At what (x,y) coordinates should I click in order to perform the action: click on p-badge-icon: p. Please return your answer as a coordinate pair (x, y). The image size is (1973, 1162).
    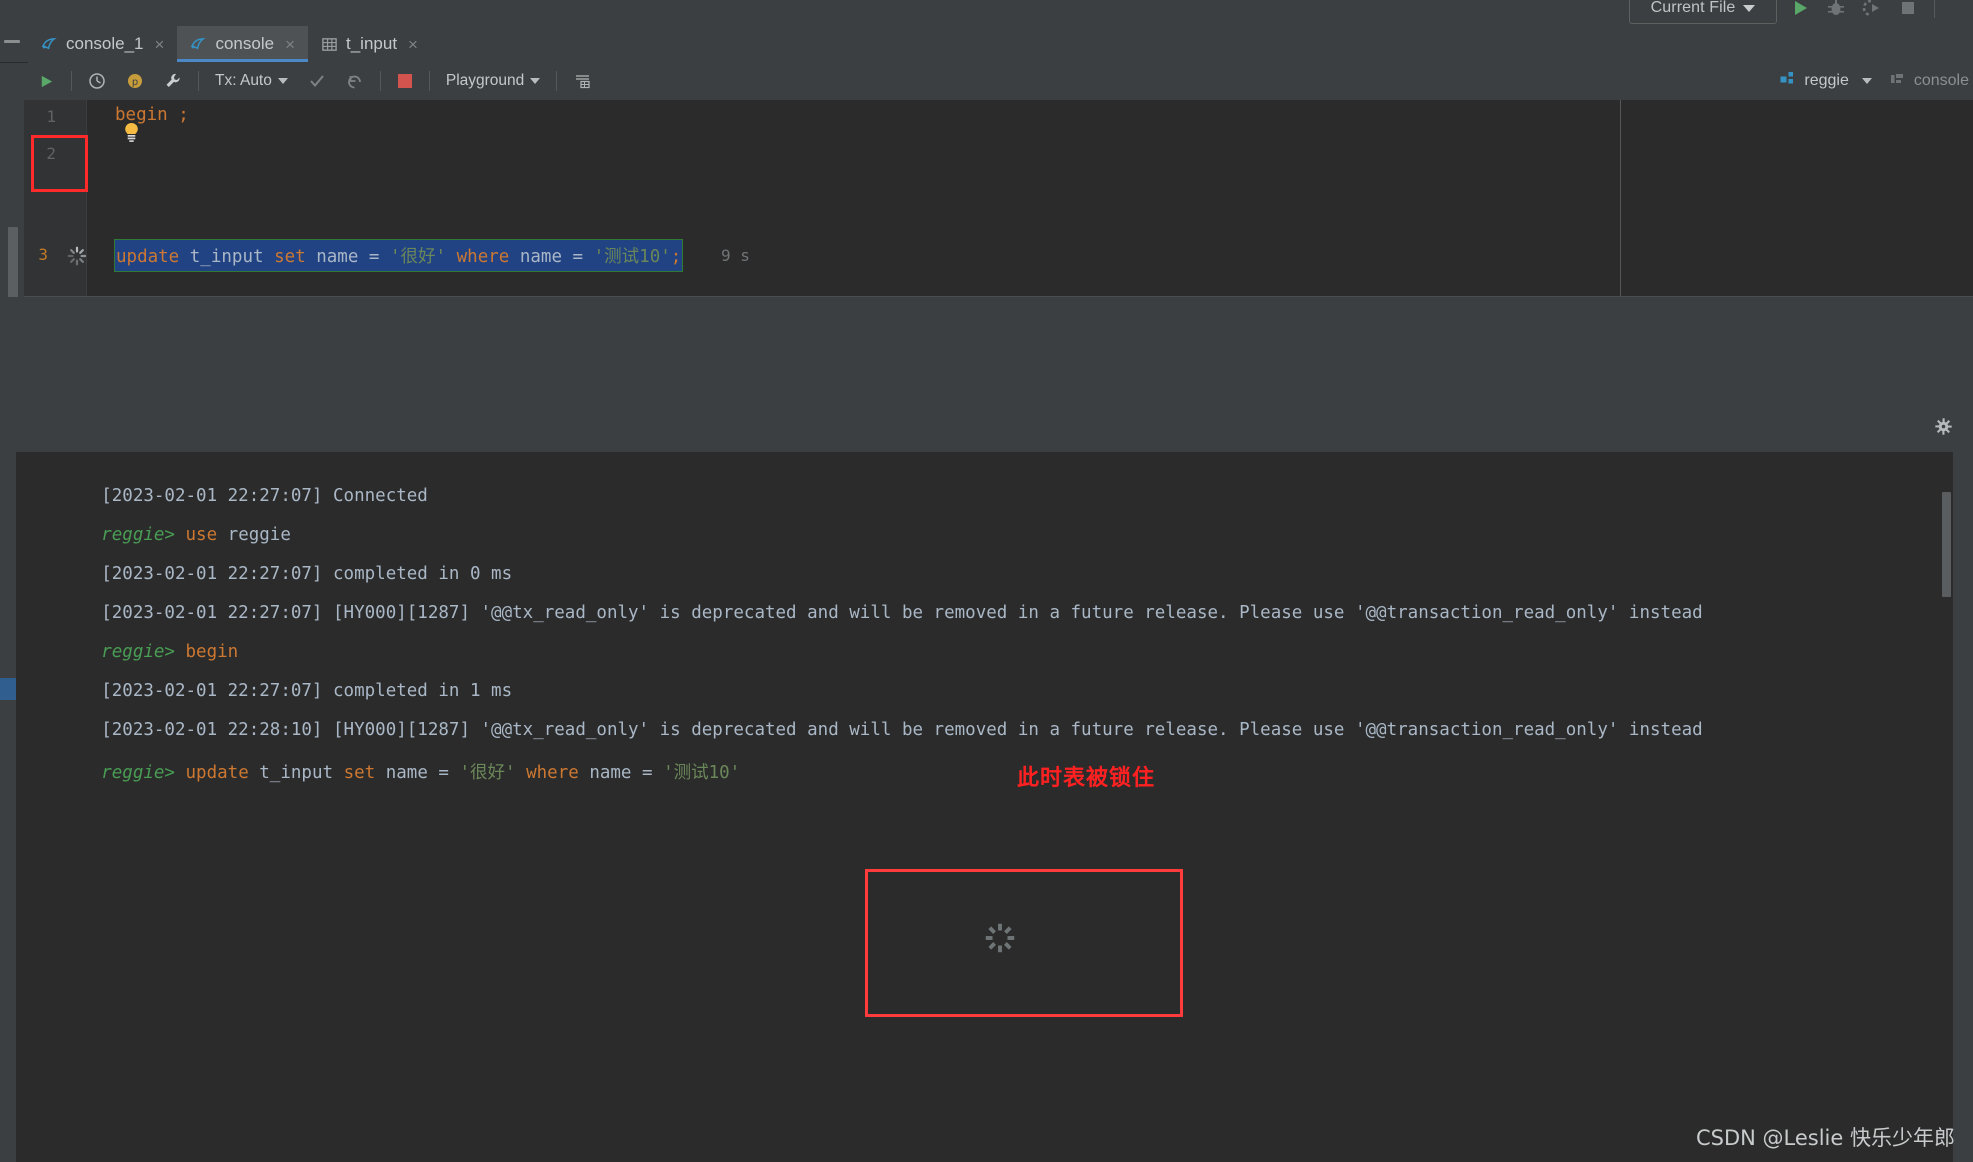
    Looking at the image, I should click on (135, 81).